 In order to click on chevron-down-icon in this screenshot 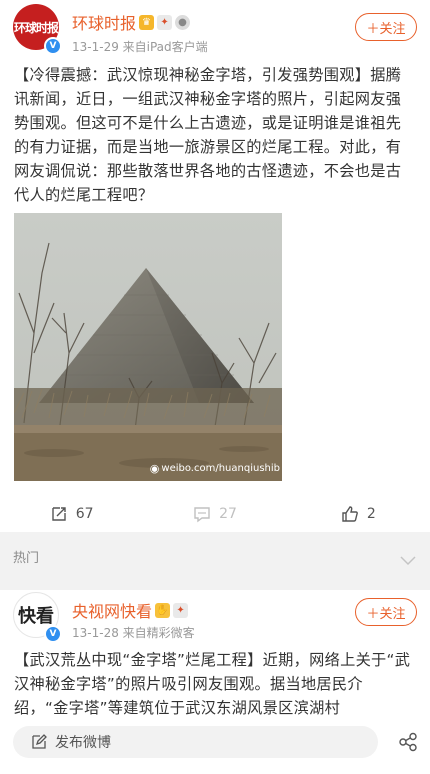, I will do `click(408, 560)`.